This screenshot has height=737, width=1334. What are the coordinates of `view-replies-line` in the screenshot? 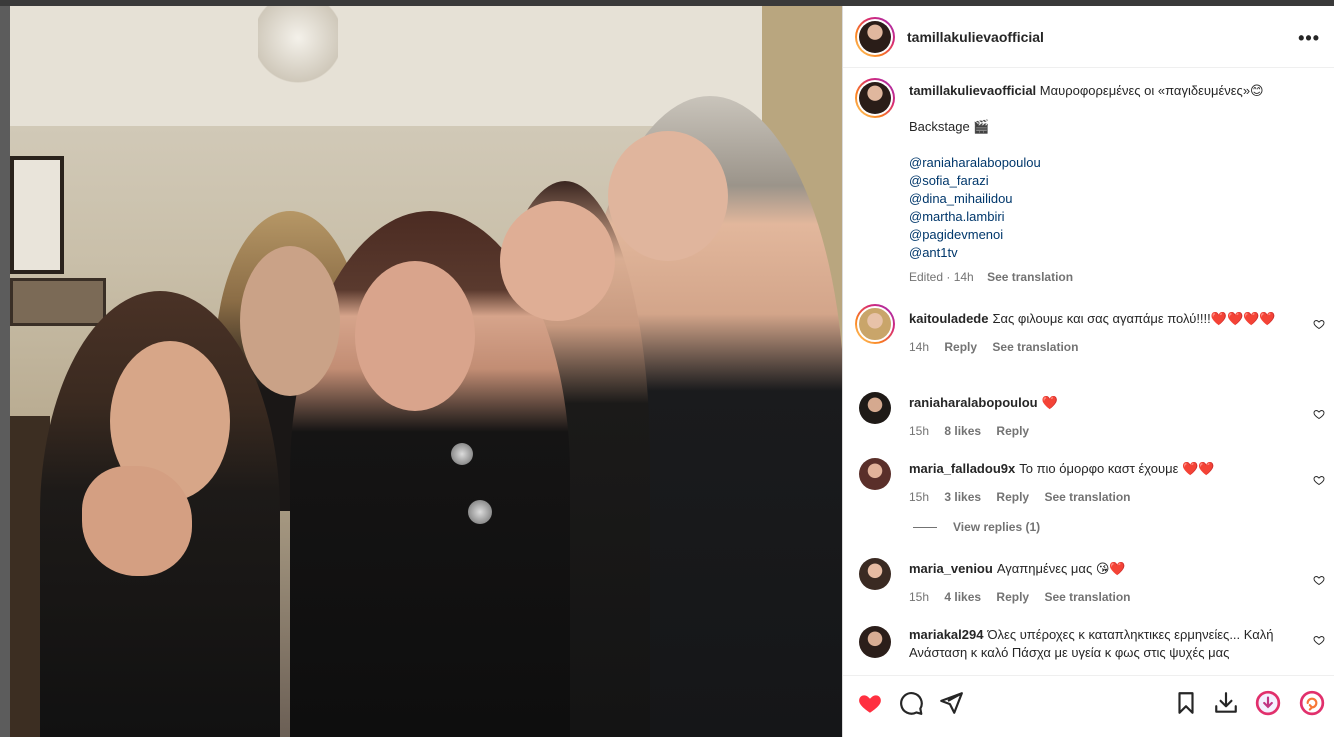 It's located at (925, 527).